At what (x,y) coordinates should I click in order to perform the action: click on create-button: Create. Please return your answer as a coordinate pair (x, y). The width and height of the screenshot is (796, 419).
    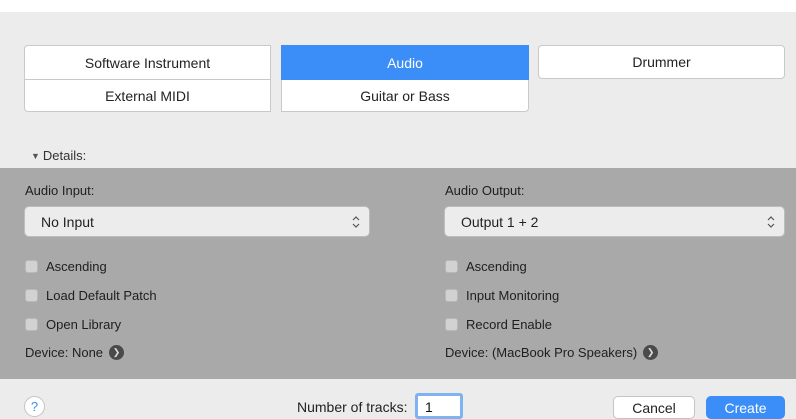
    Looking at the image, I should click on (745, 407).